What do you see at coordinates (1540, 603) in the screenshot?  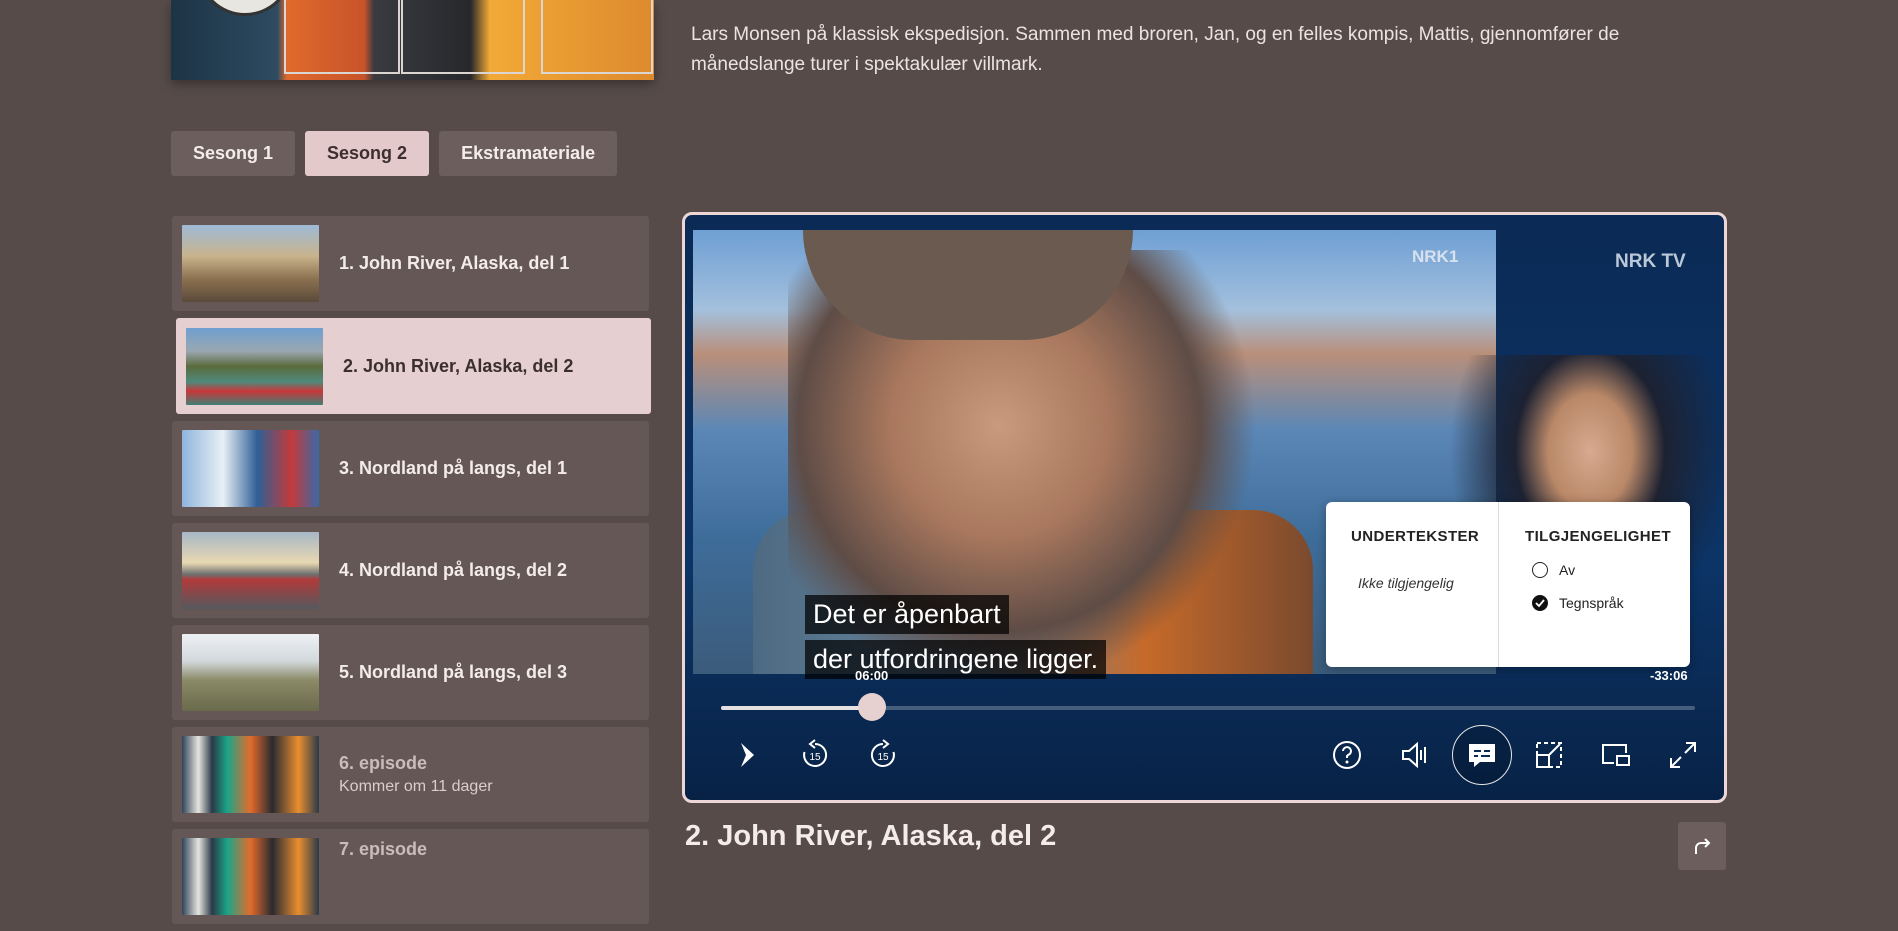 I see `radio-checked-icon` at bounding box center [1540, 603].